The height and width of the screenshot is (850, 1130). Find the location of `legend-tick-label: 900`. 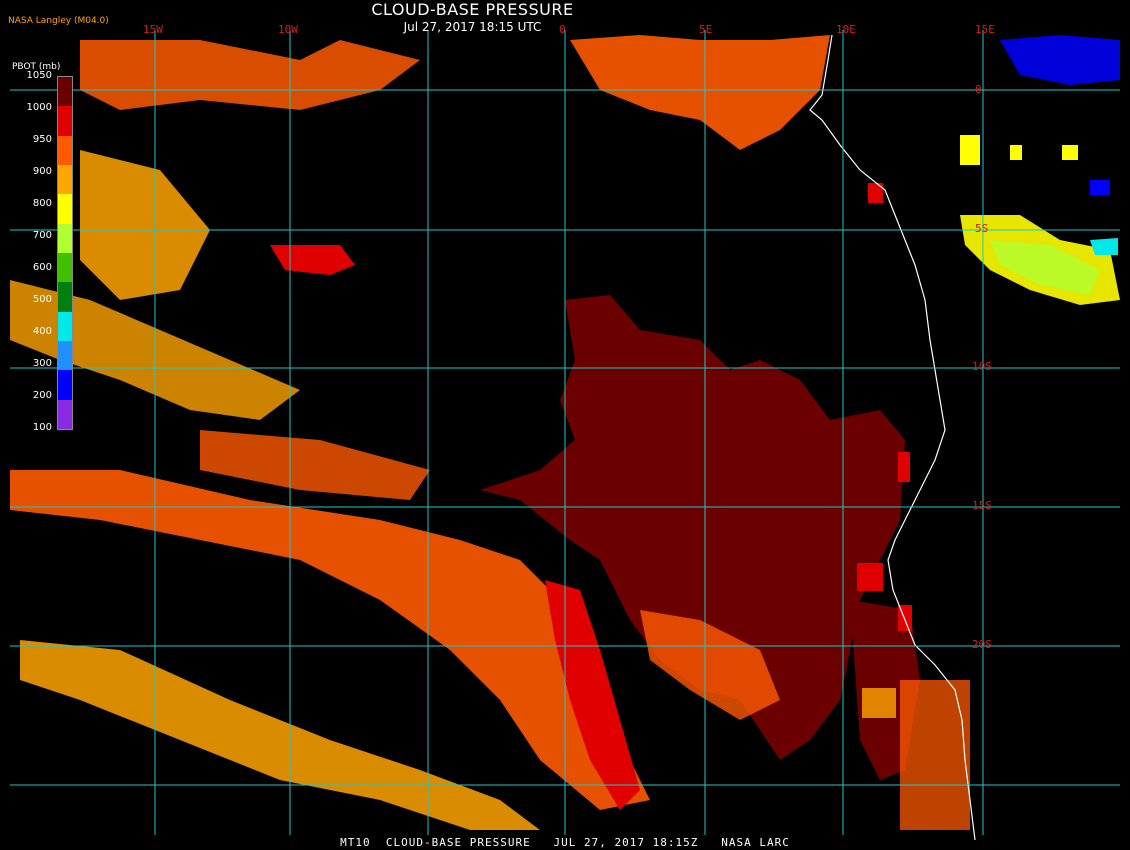

legend-tick-label: 900 is located at coordinates (42, 171).